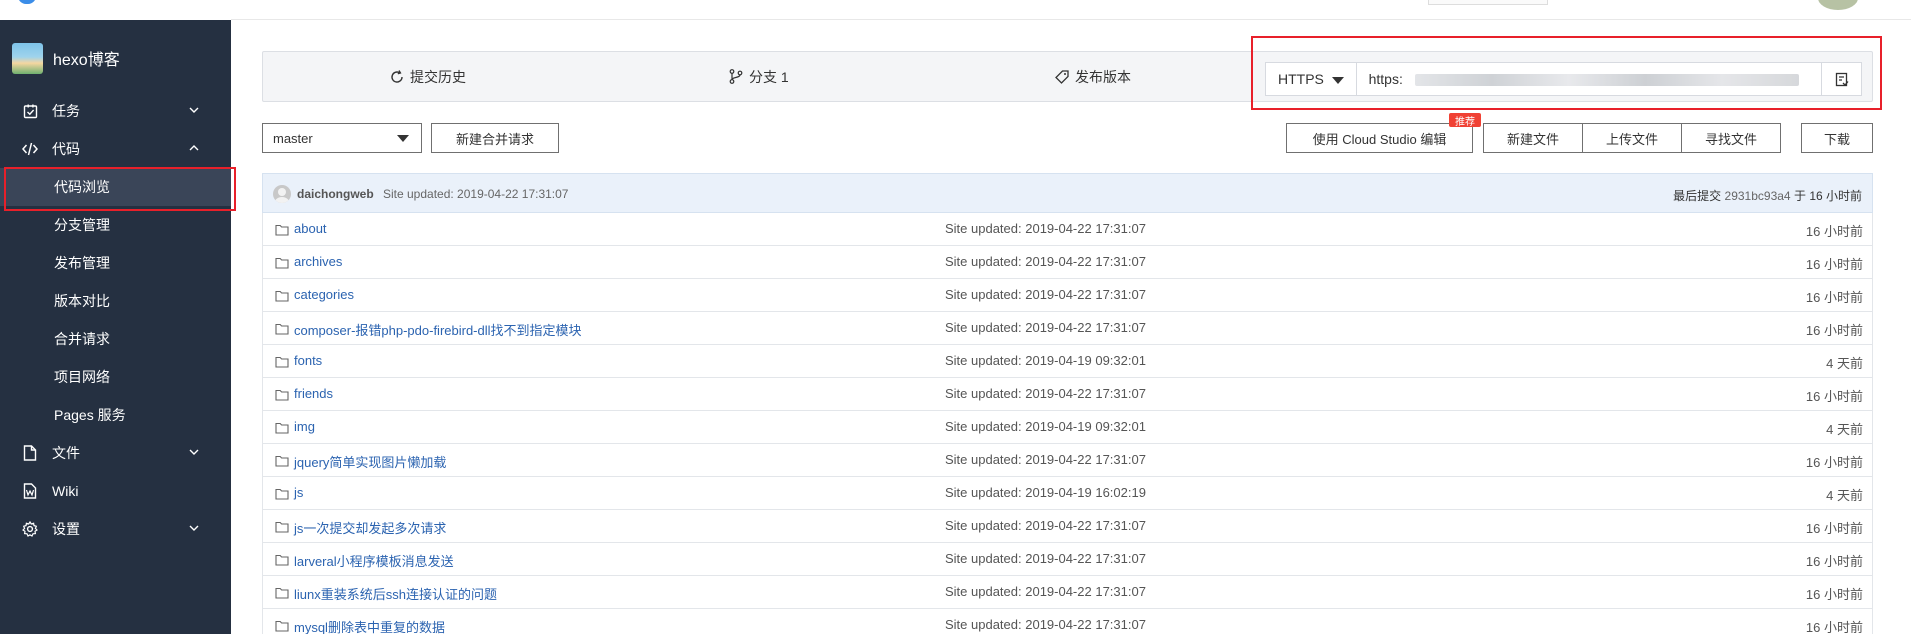 The height and width of the screenshot is (634, 1911). Describe the element at coordinates (759, 76) in the screenshot. I see `branches-link: 分支 1` at that location.